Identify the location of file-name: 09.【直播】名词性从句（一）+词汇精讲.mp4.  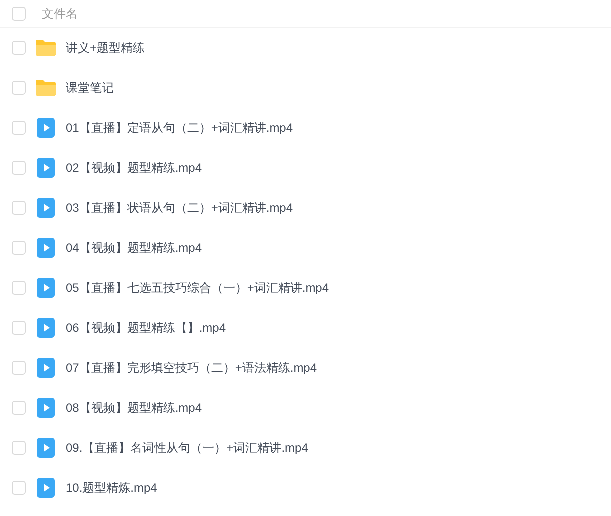
(187, 448).